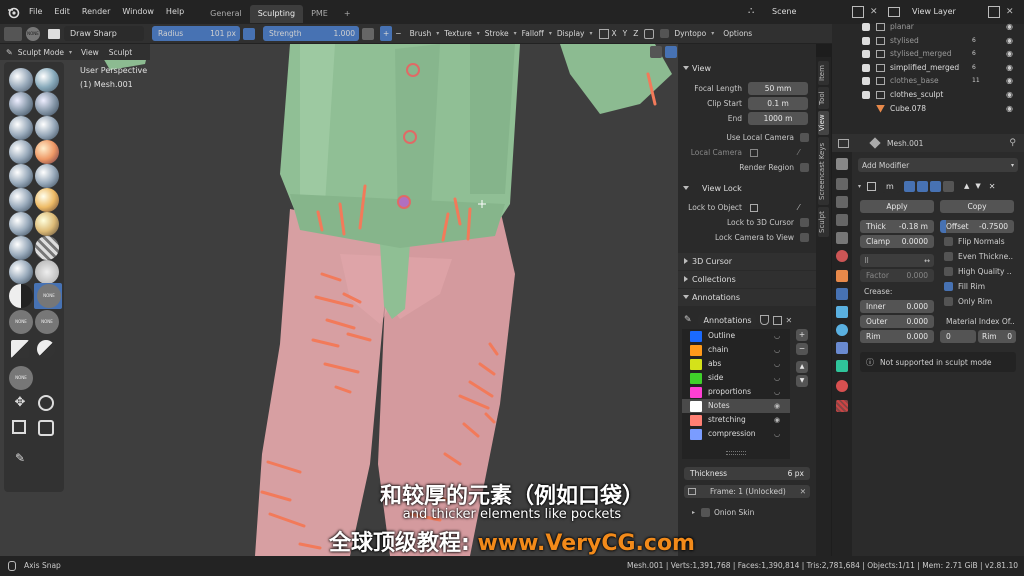 The height and width of the screenshot is (576, 1024). I want to click on dyntopo-checkbox, so click(665, 33).